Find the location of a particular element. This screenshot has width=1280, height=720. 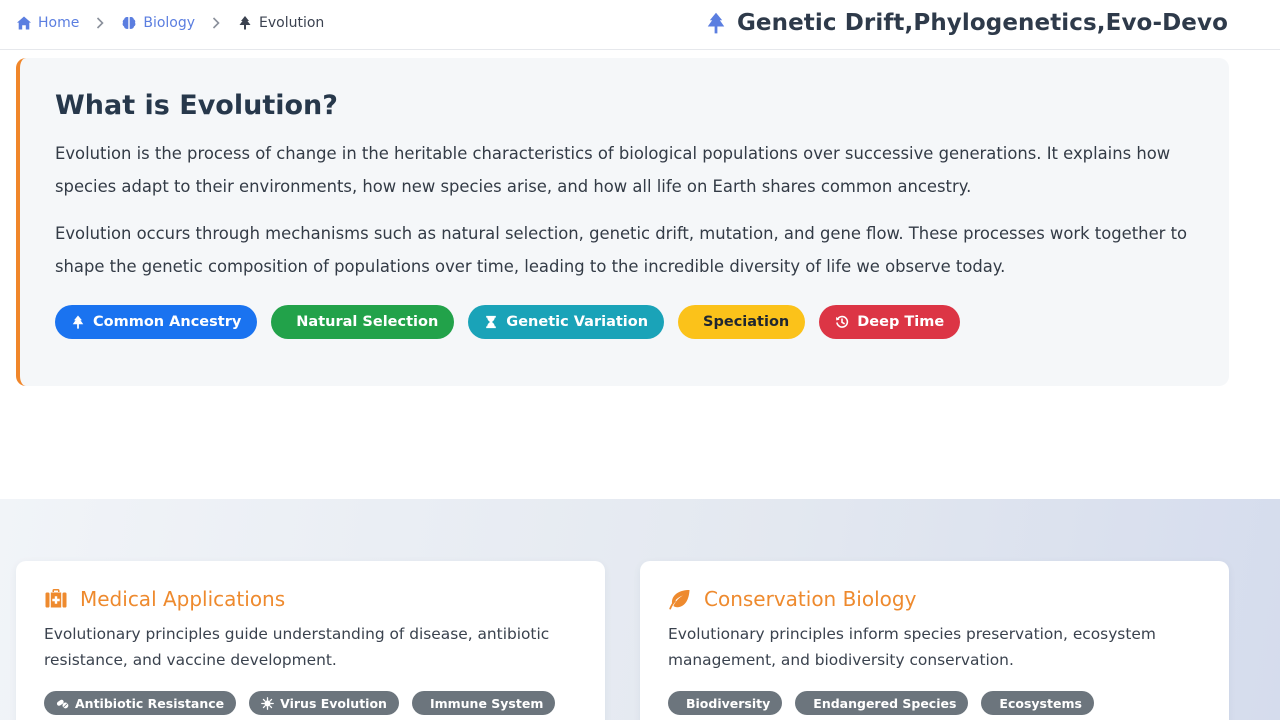

breadcrumb-biology-label: Biology is located at coordinates (169, 23).